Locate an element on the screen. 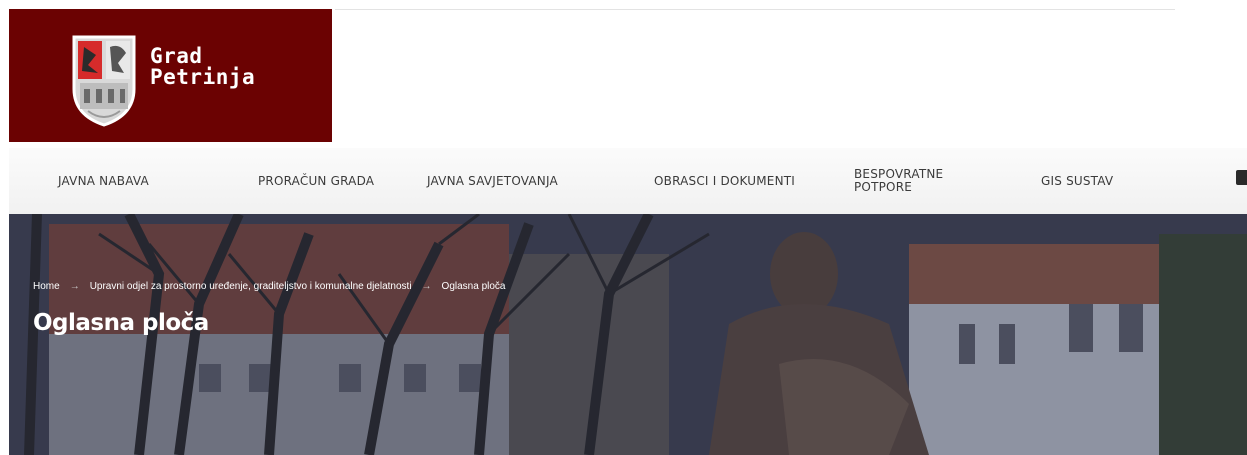 The width and height of the screenshot is (1247, 455). site-logo: Grad Petrinja is located at coordinates (170, 75).